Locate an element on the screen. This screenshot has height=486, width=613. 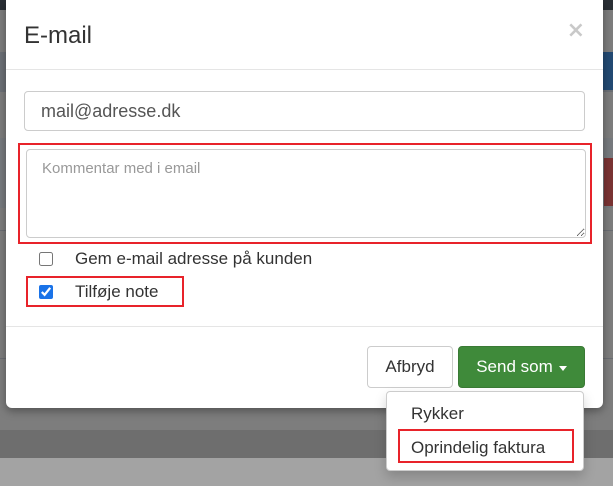
modal-header: E-mail × is located at coordinates (304, 35).